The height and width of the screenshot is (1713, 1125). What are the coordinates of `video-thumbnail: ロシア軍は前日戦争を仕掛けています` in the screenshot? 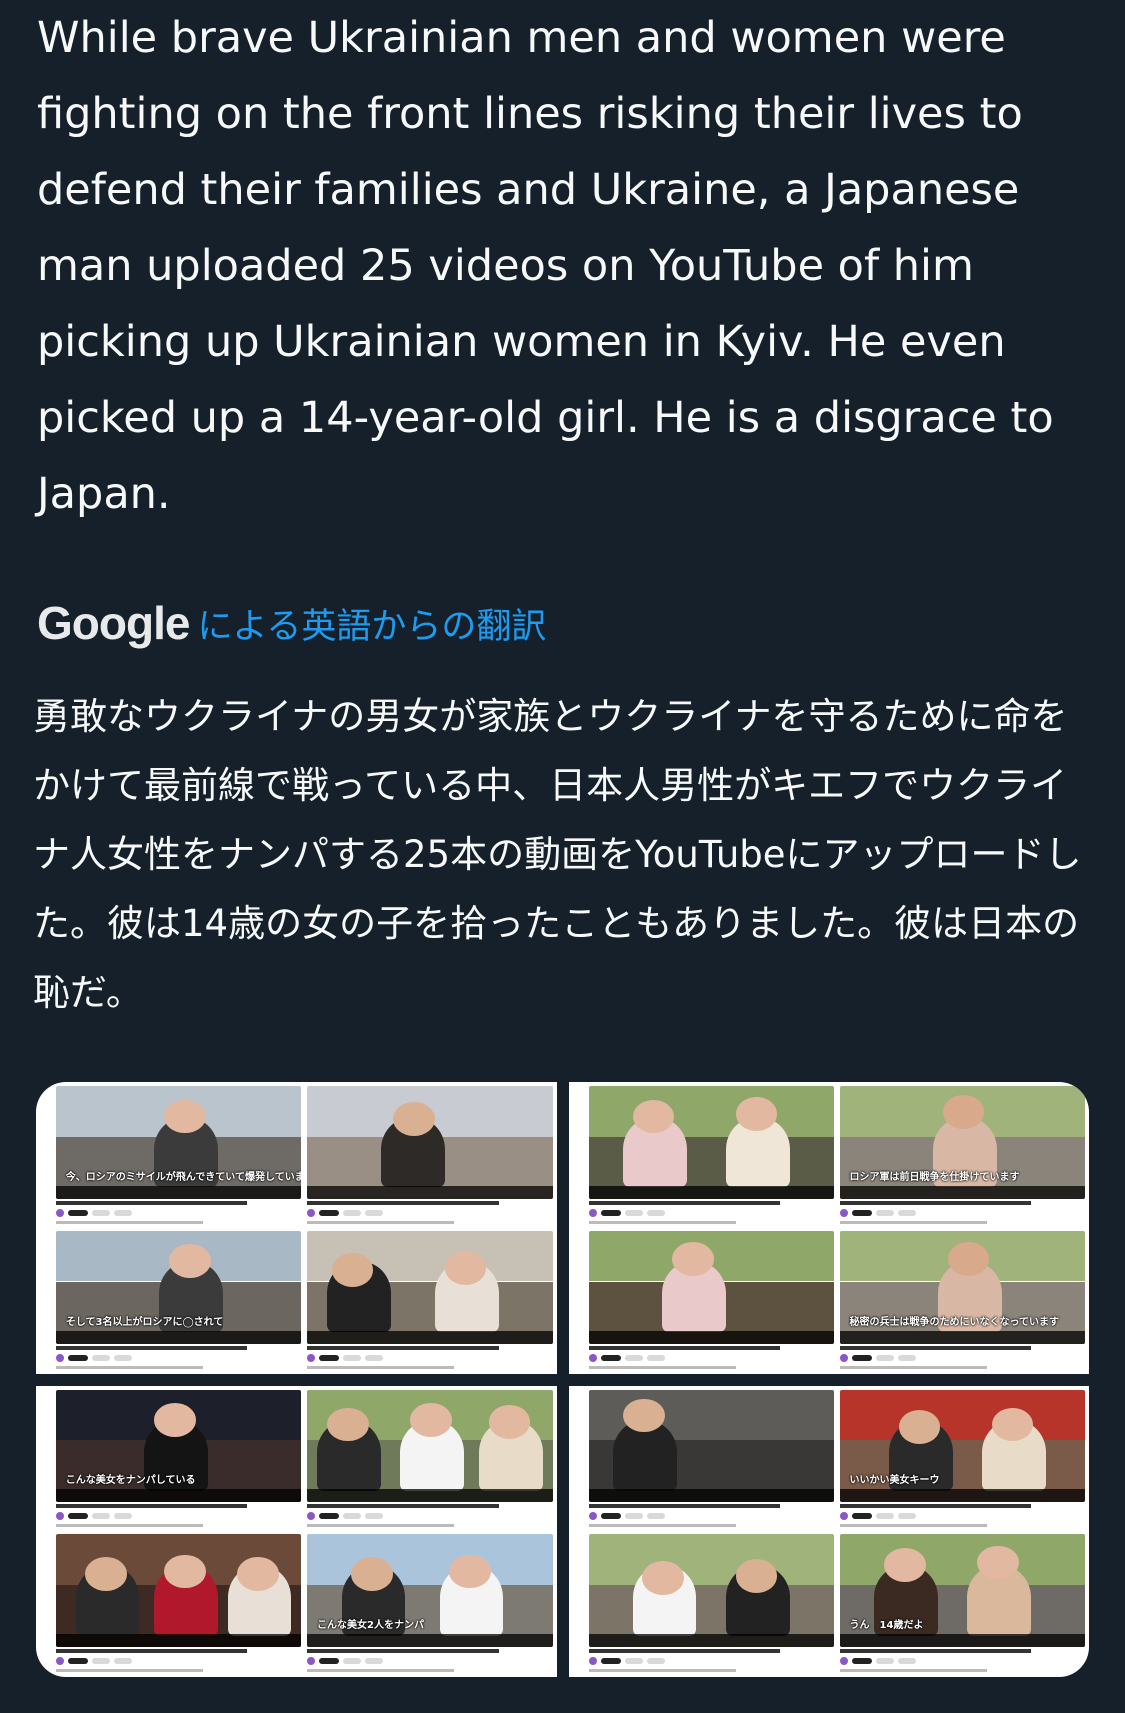 It's located at (962, 1155).